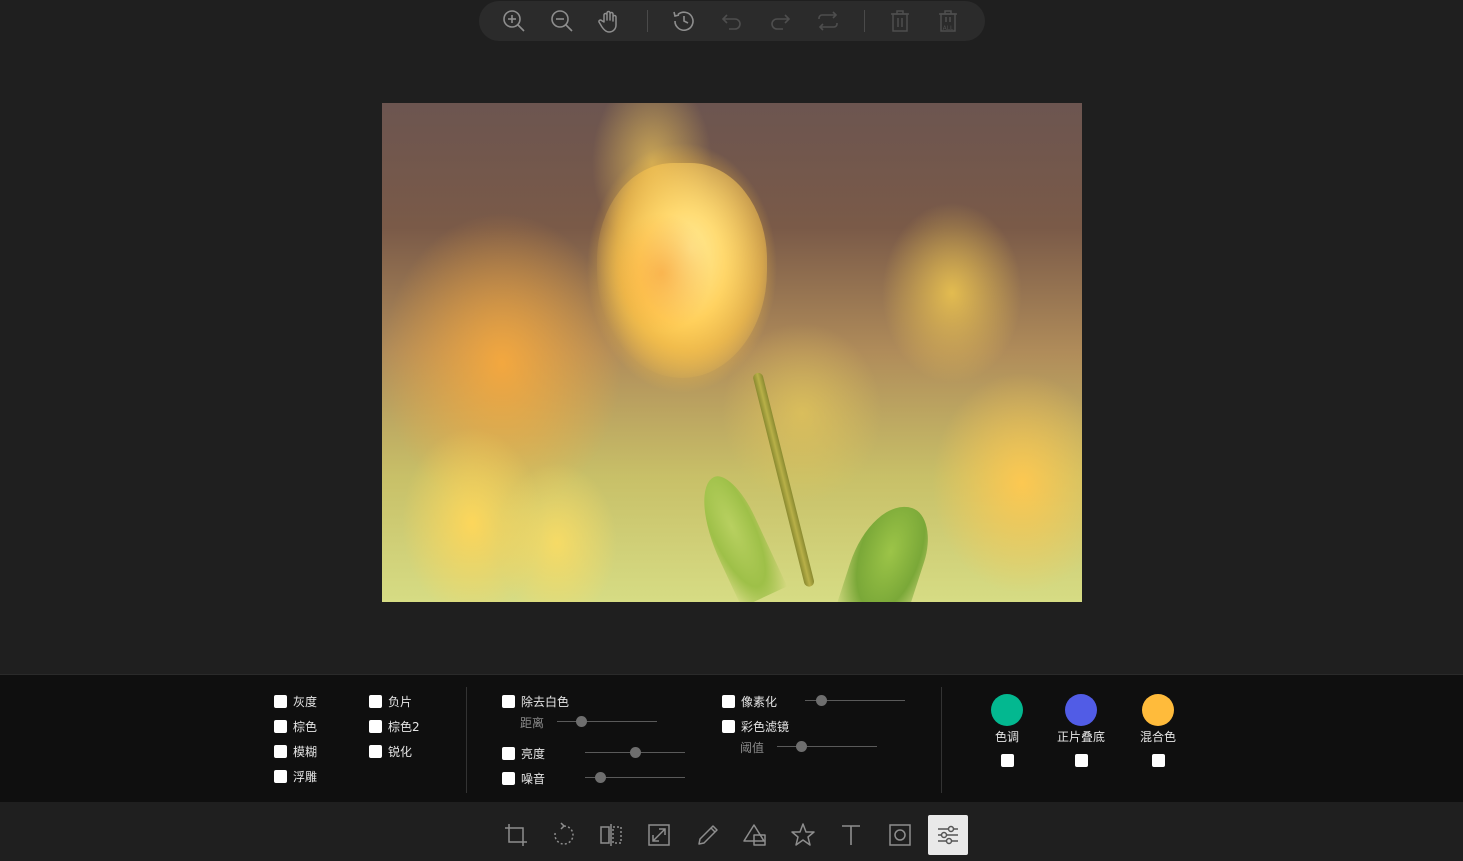 The width and height of the screenshot is (1463, 861). Describe the element at coordinates (607, 721) in the screenshot. I see `distance-slider` at that location.